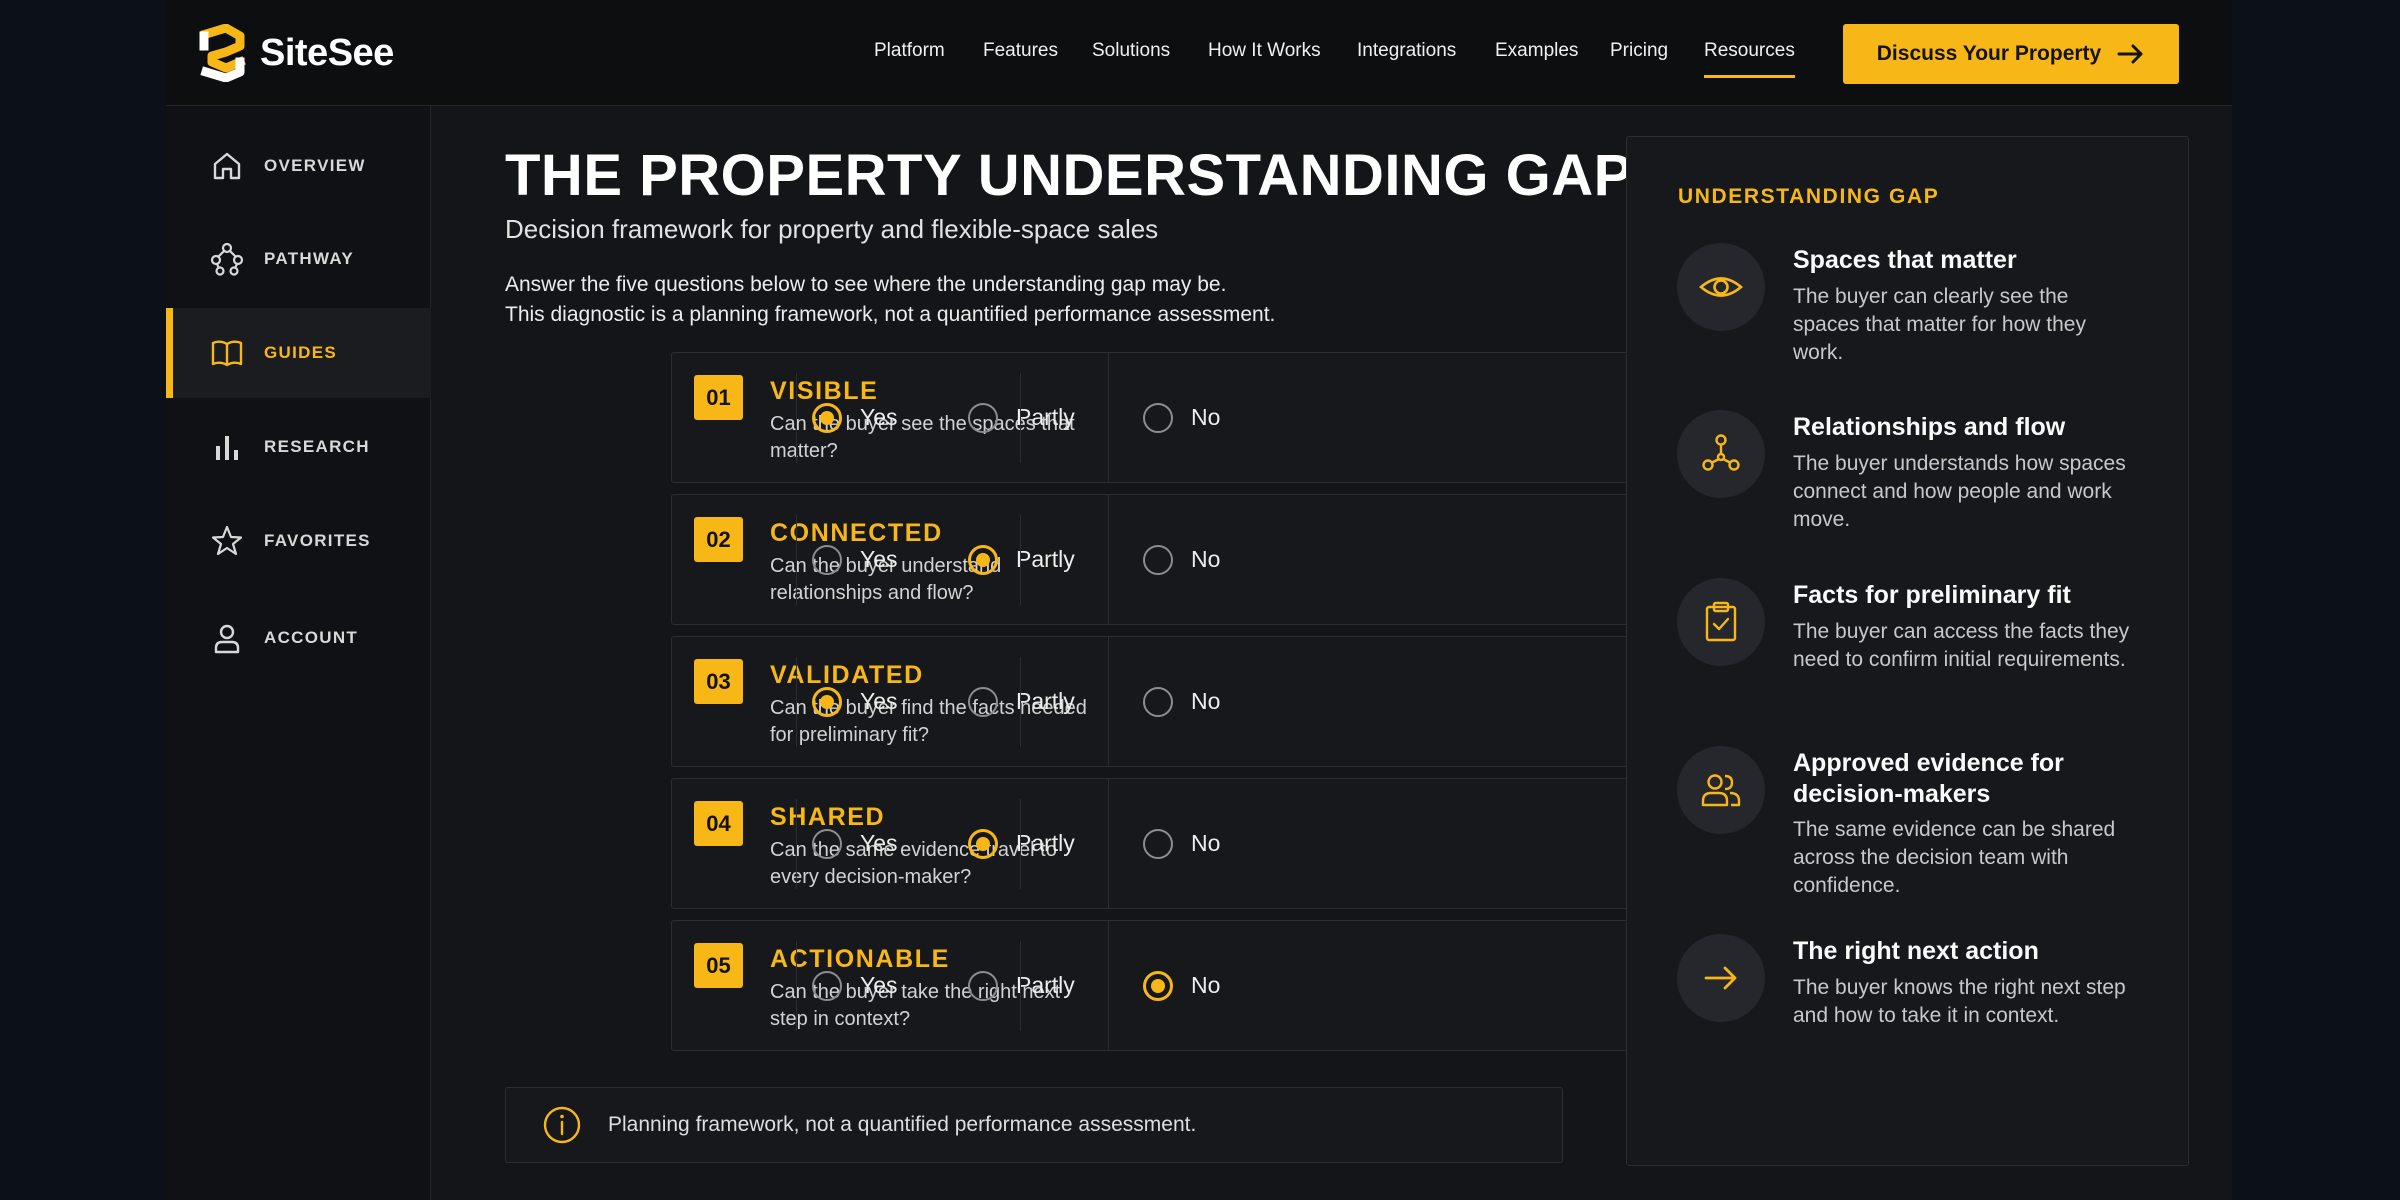  I want to click on question-number: 03, so click(718, 681).